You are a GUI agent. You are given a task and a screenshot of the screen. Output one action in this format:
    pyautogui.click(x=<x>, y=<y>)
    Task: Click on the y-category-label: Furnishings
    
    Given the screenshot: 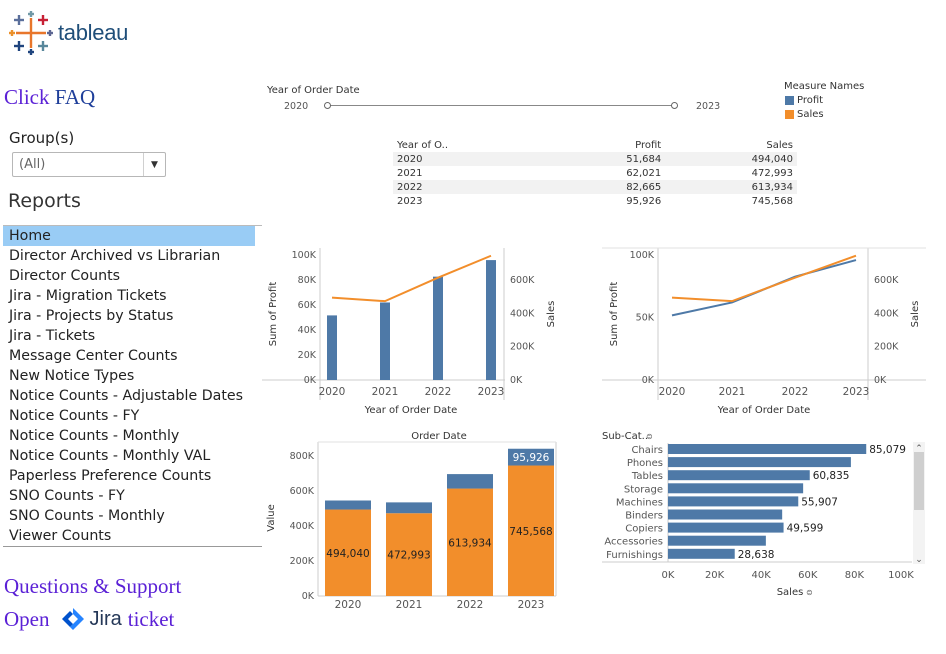 What is the action you would take?
    pyautogui.click(x=634, y=555)
    